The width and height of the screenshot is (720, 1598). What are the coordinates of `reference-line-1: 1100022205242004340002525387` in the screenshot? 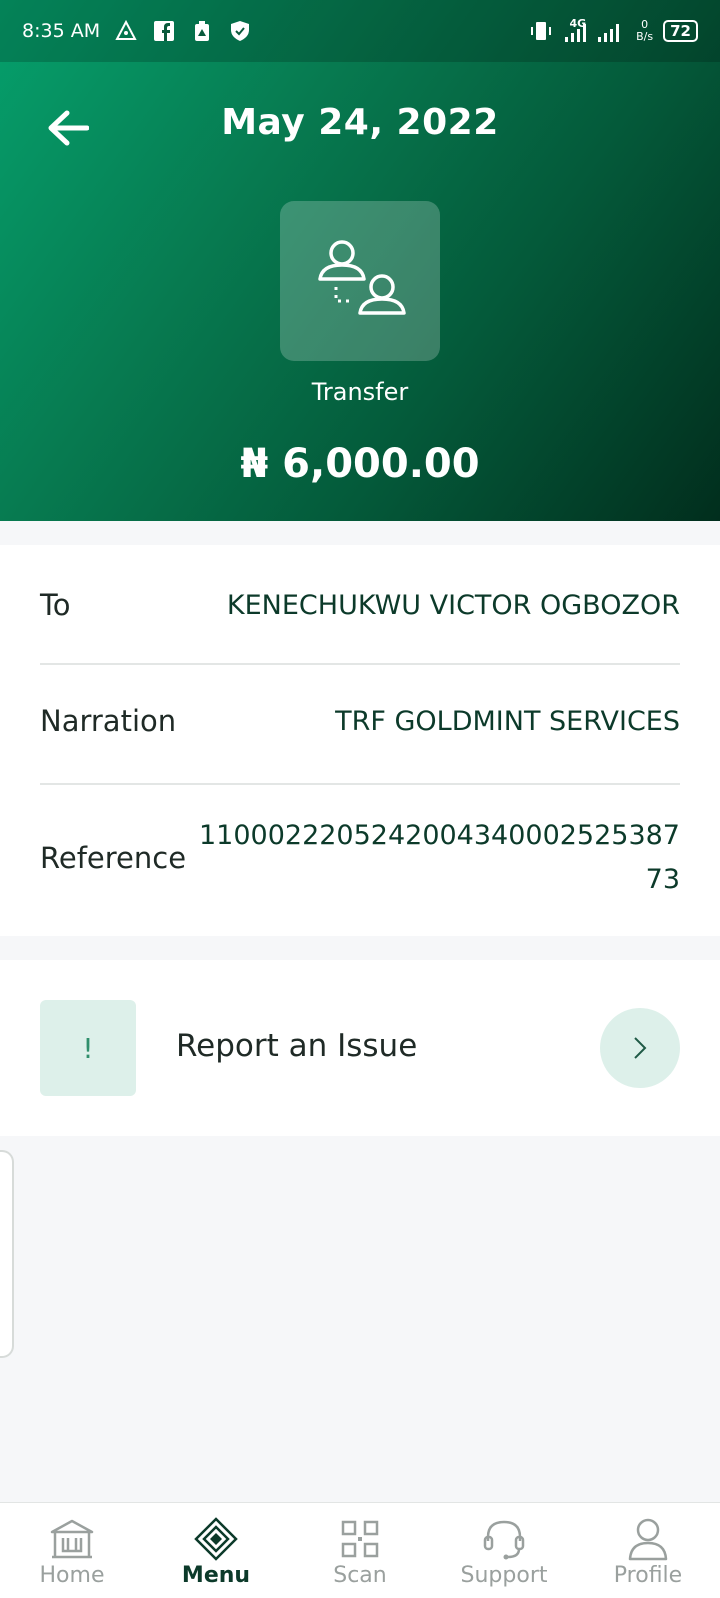 It's located at (439, 835).